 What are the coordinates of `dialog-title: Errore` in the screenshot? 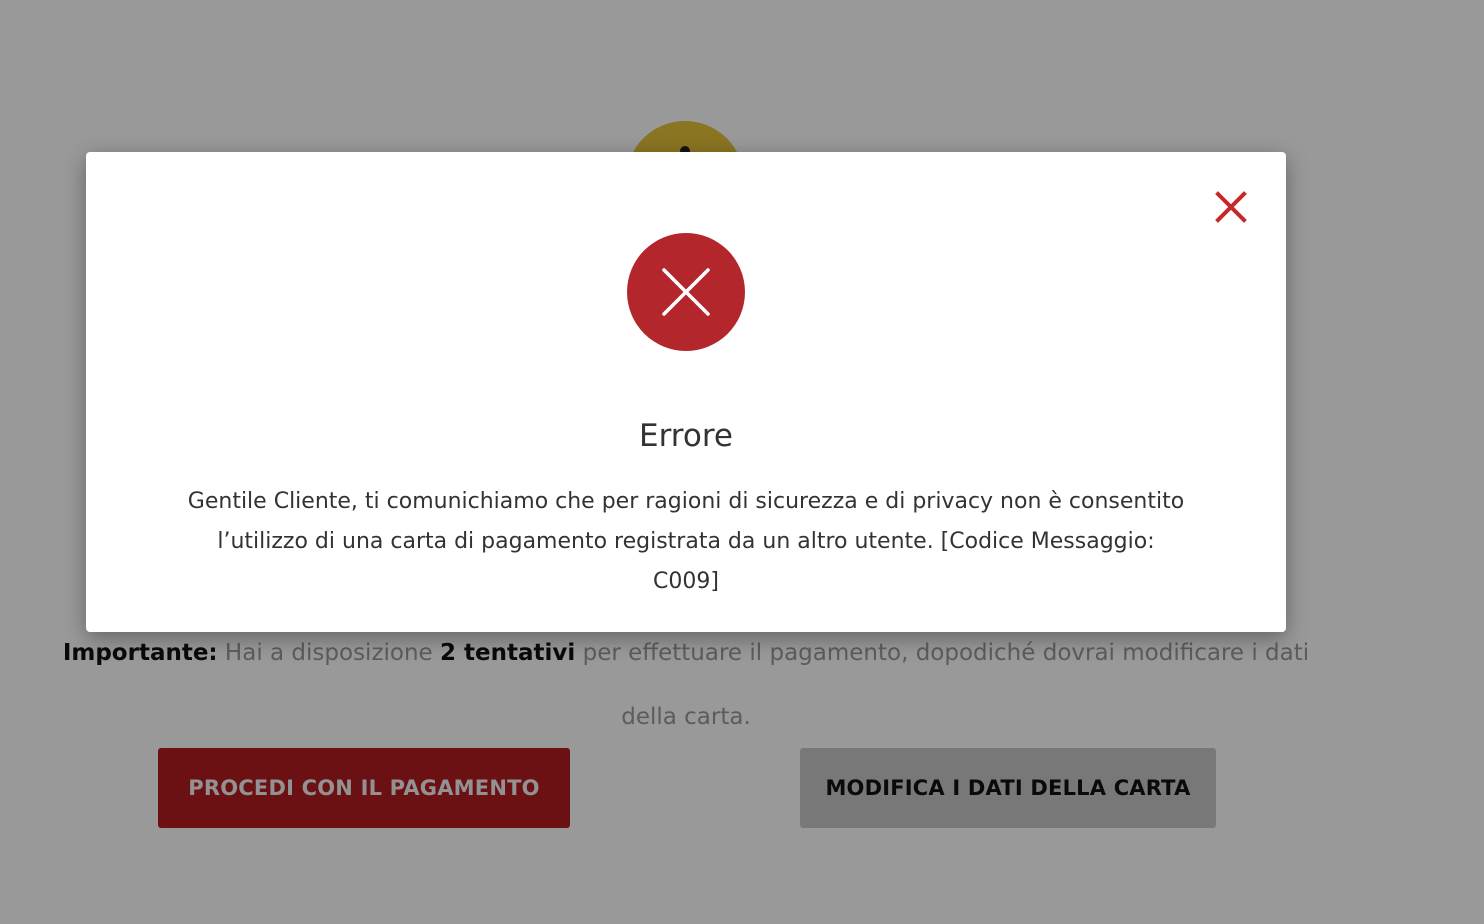 It's located at (686, 436).